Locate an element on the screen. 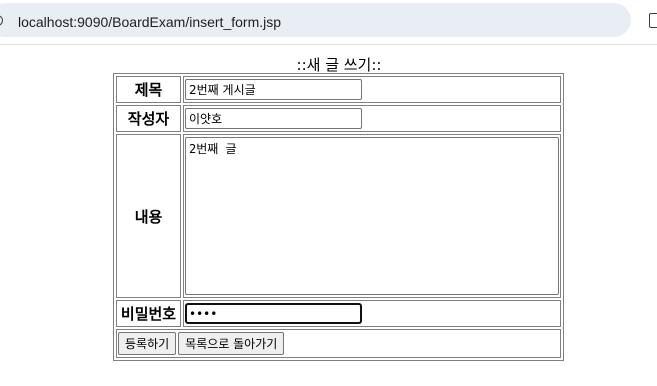 This screenshot has height=386, width=657. page-title: ::새 글 쓰기:: is located at coordinates (339, 65).